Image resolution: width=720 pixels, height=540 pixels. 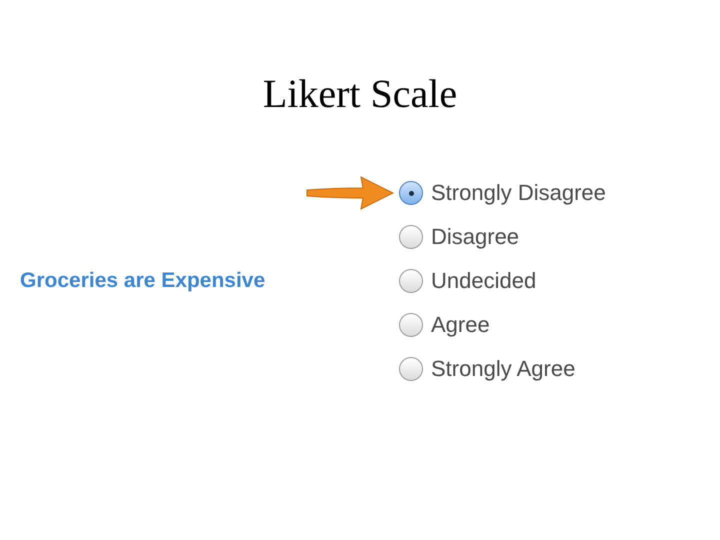 What do you see at coordinates (460, 325) in the screenshot?
I see `option-label: Agree` at bounding box center [460, 325].